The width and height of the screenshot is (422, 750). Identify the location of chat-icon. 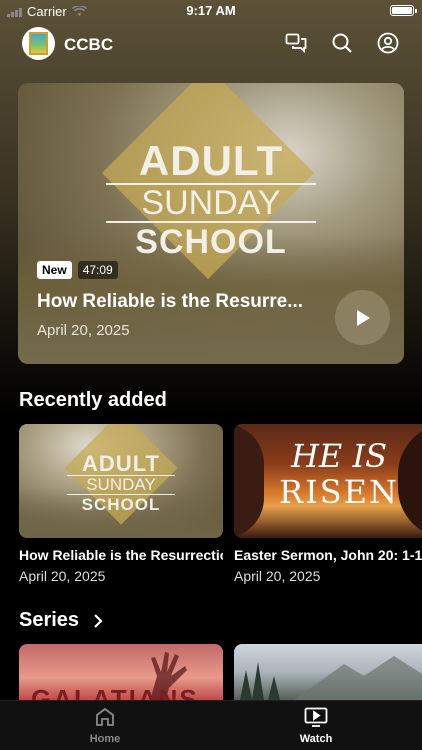
(296, 43).